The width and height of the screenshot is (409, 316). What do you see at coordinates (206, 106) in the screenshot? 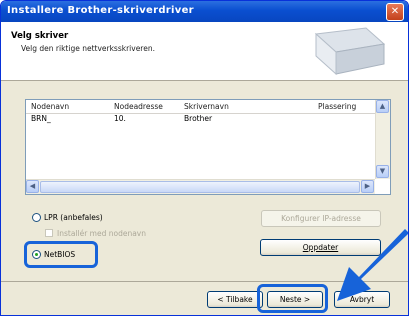
I see `column-header-printer-name: Skrivernavn` at bounding box center [206, 106].